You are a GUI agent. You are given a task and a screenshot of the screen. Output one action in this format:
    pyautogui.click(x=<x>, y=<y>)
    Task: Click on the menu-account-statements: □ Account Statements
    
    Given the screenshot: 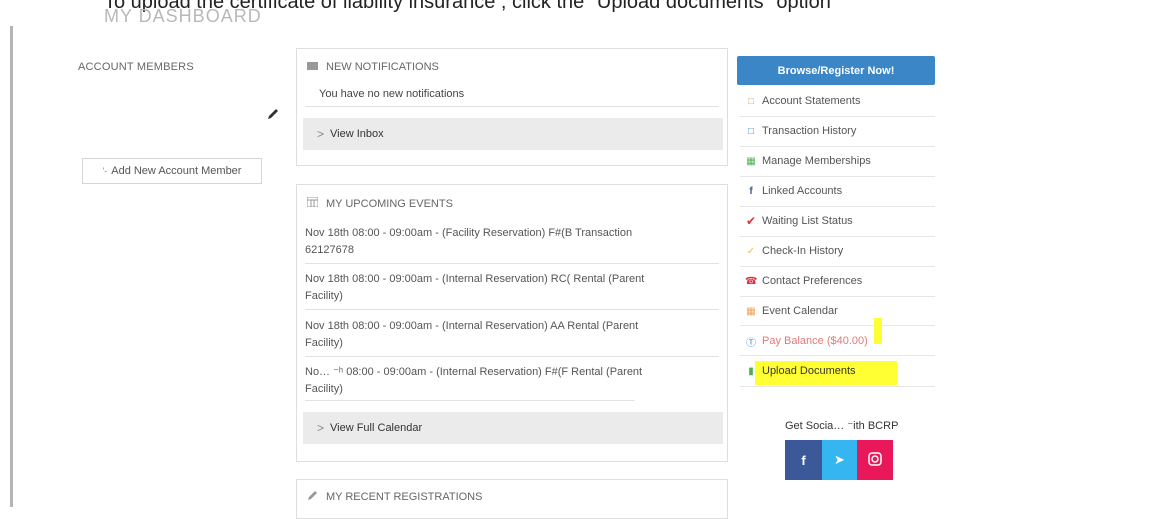 What is the action you would take?
    pyautogui.click(x=840, y=101)
    